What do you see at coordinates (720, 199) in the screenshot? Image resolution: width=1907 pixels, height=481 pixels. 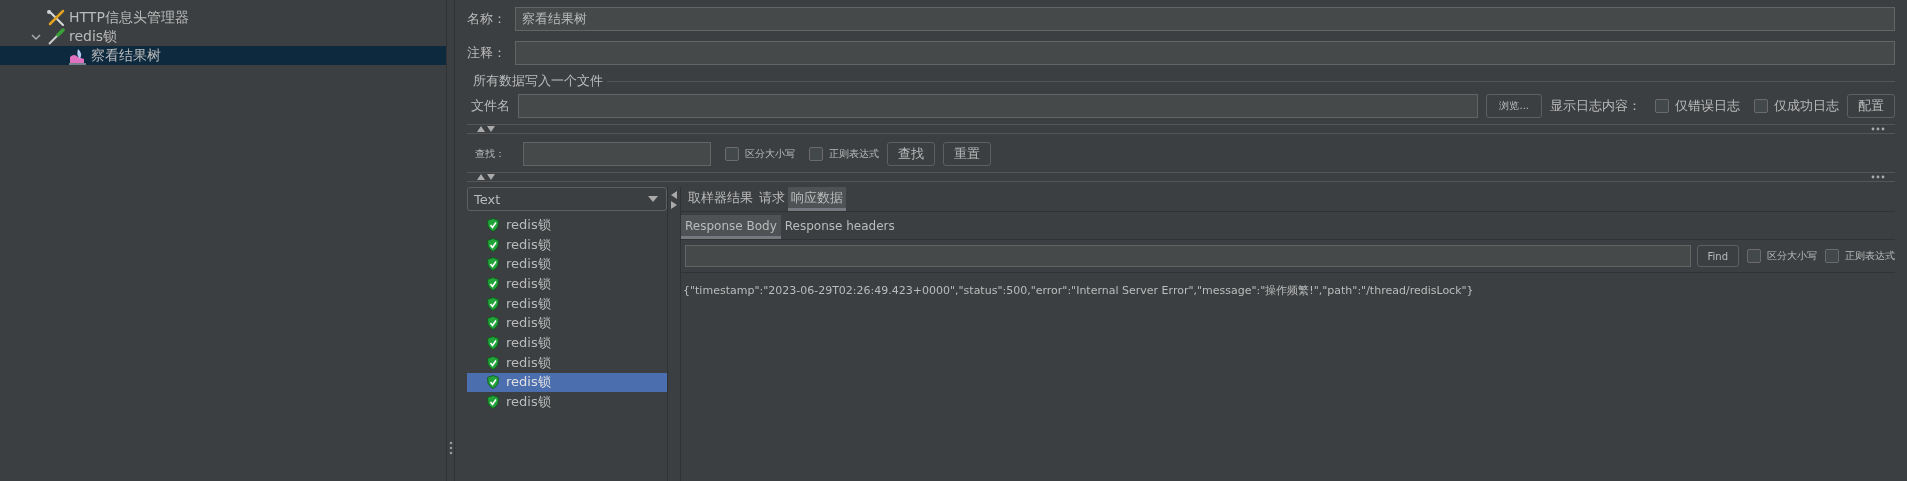 I see `tab: 取样器结果` at bounding box center [720, 199].